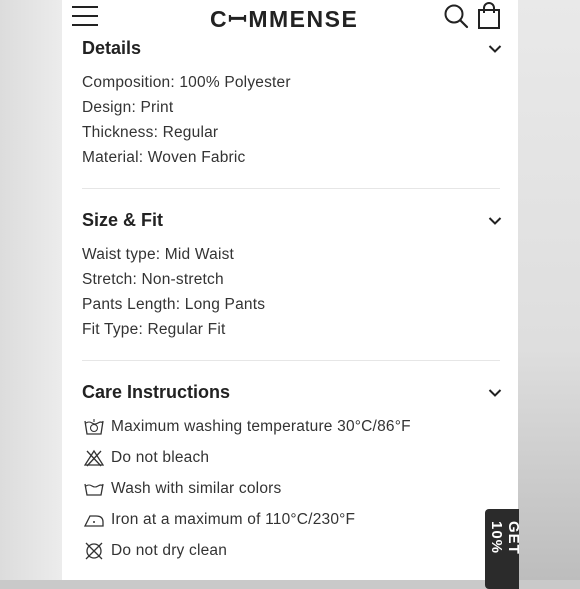  I want to click on care-item: Do not dry clean, so click(292, 550).